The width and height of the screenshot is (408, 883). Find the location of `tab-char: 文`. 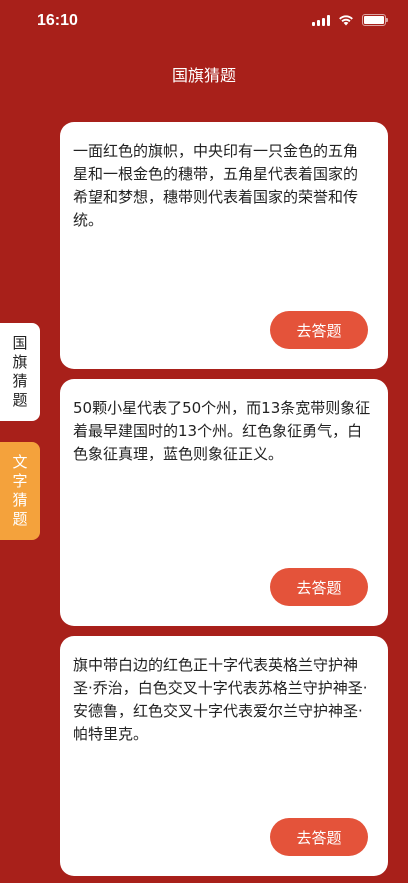

tab-char: 文 is located at coordinates (20, 462).